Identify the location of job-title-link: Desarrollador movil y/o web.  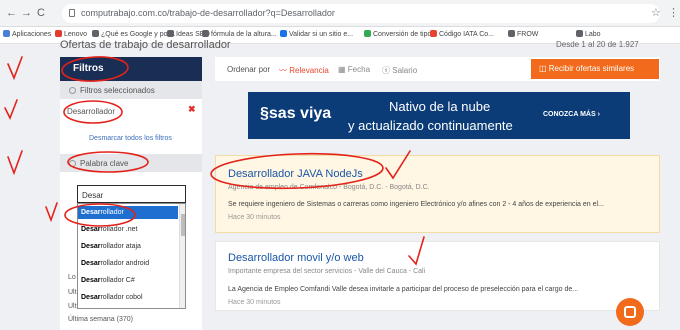
(296, 258).